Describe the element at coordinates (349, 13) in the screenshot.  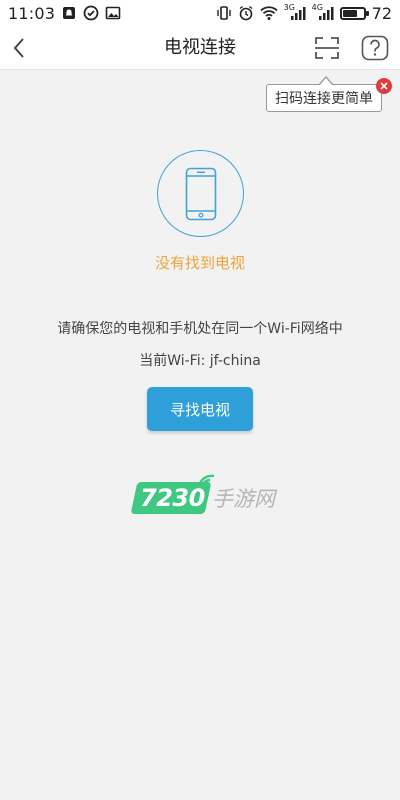
I see `battery-fill` at that location.